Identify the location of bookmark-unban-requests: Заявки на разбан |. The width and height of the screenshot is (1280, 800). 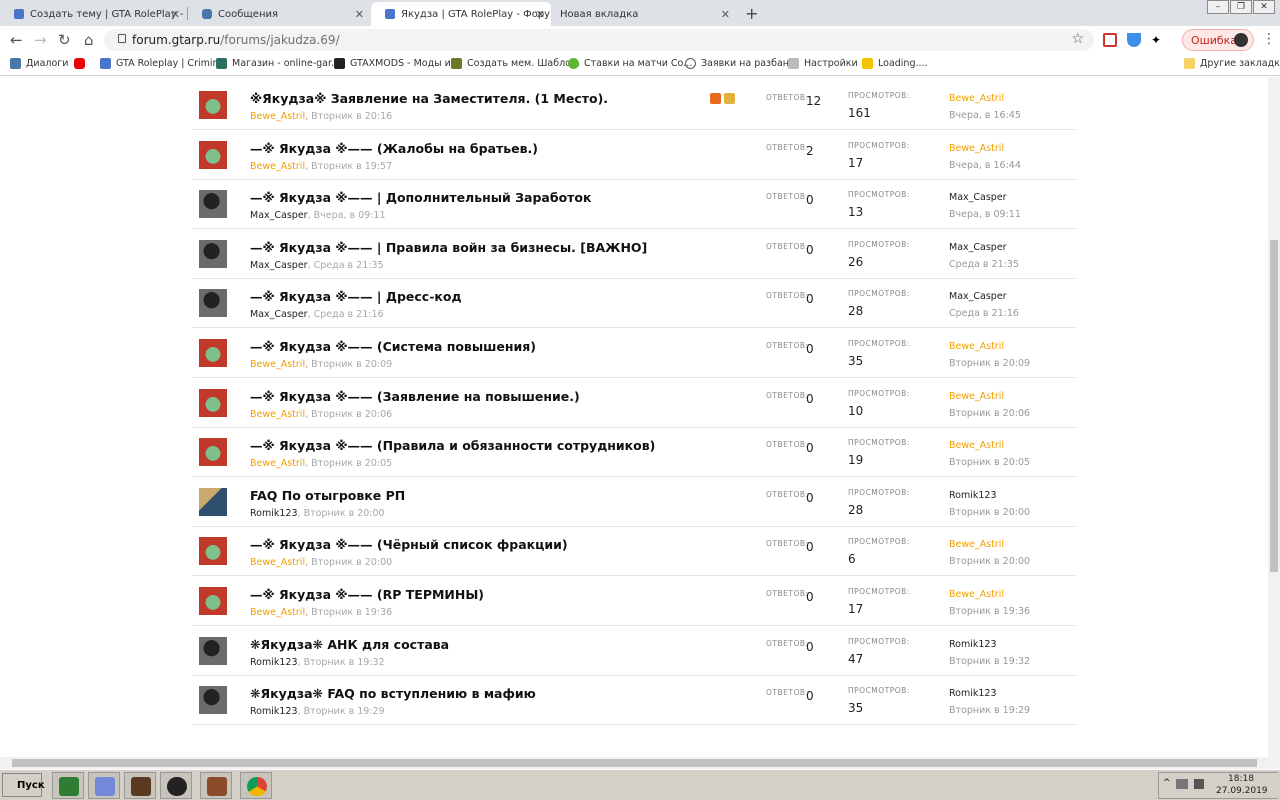
(740, 63).